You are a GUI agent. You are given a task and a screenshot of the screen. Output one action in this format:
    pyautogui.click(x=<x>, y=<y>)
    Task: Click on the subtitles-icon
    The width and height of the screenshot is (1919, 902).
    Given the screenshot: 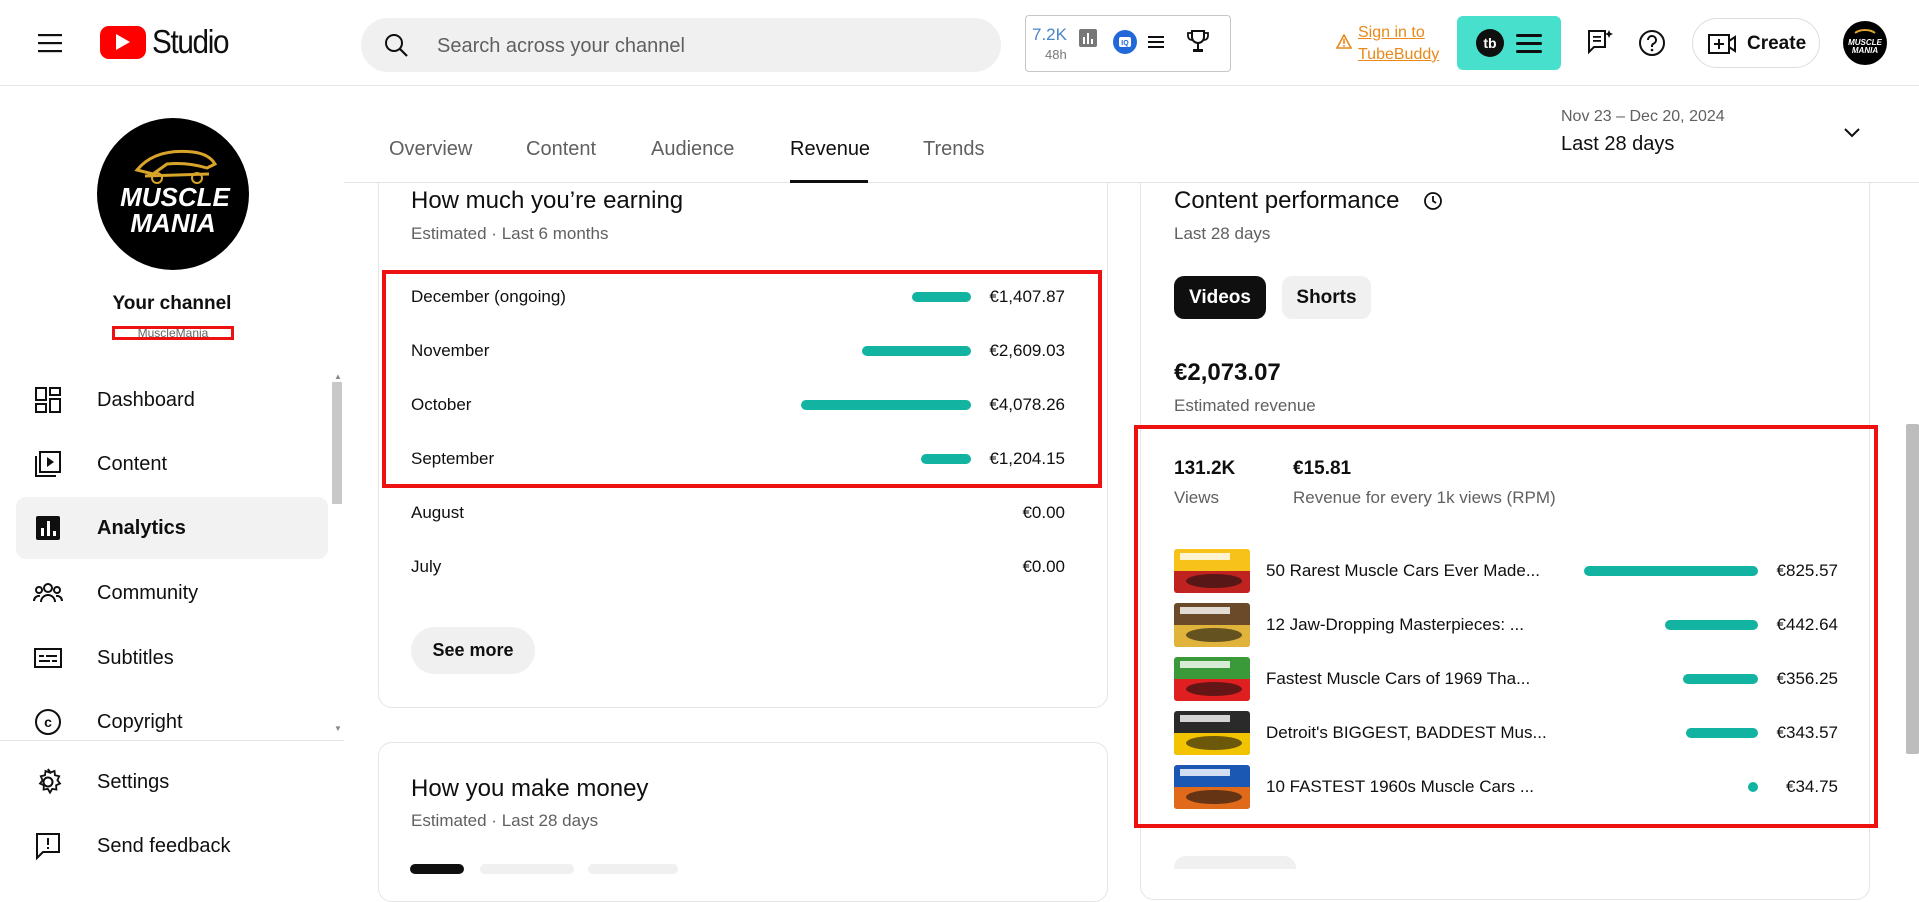 What is the action you would take?
    pyautogui.click(x=48, y=658)
    